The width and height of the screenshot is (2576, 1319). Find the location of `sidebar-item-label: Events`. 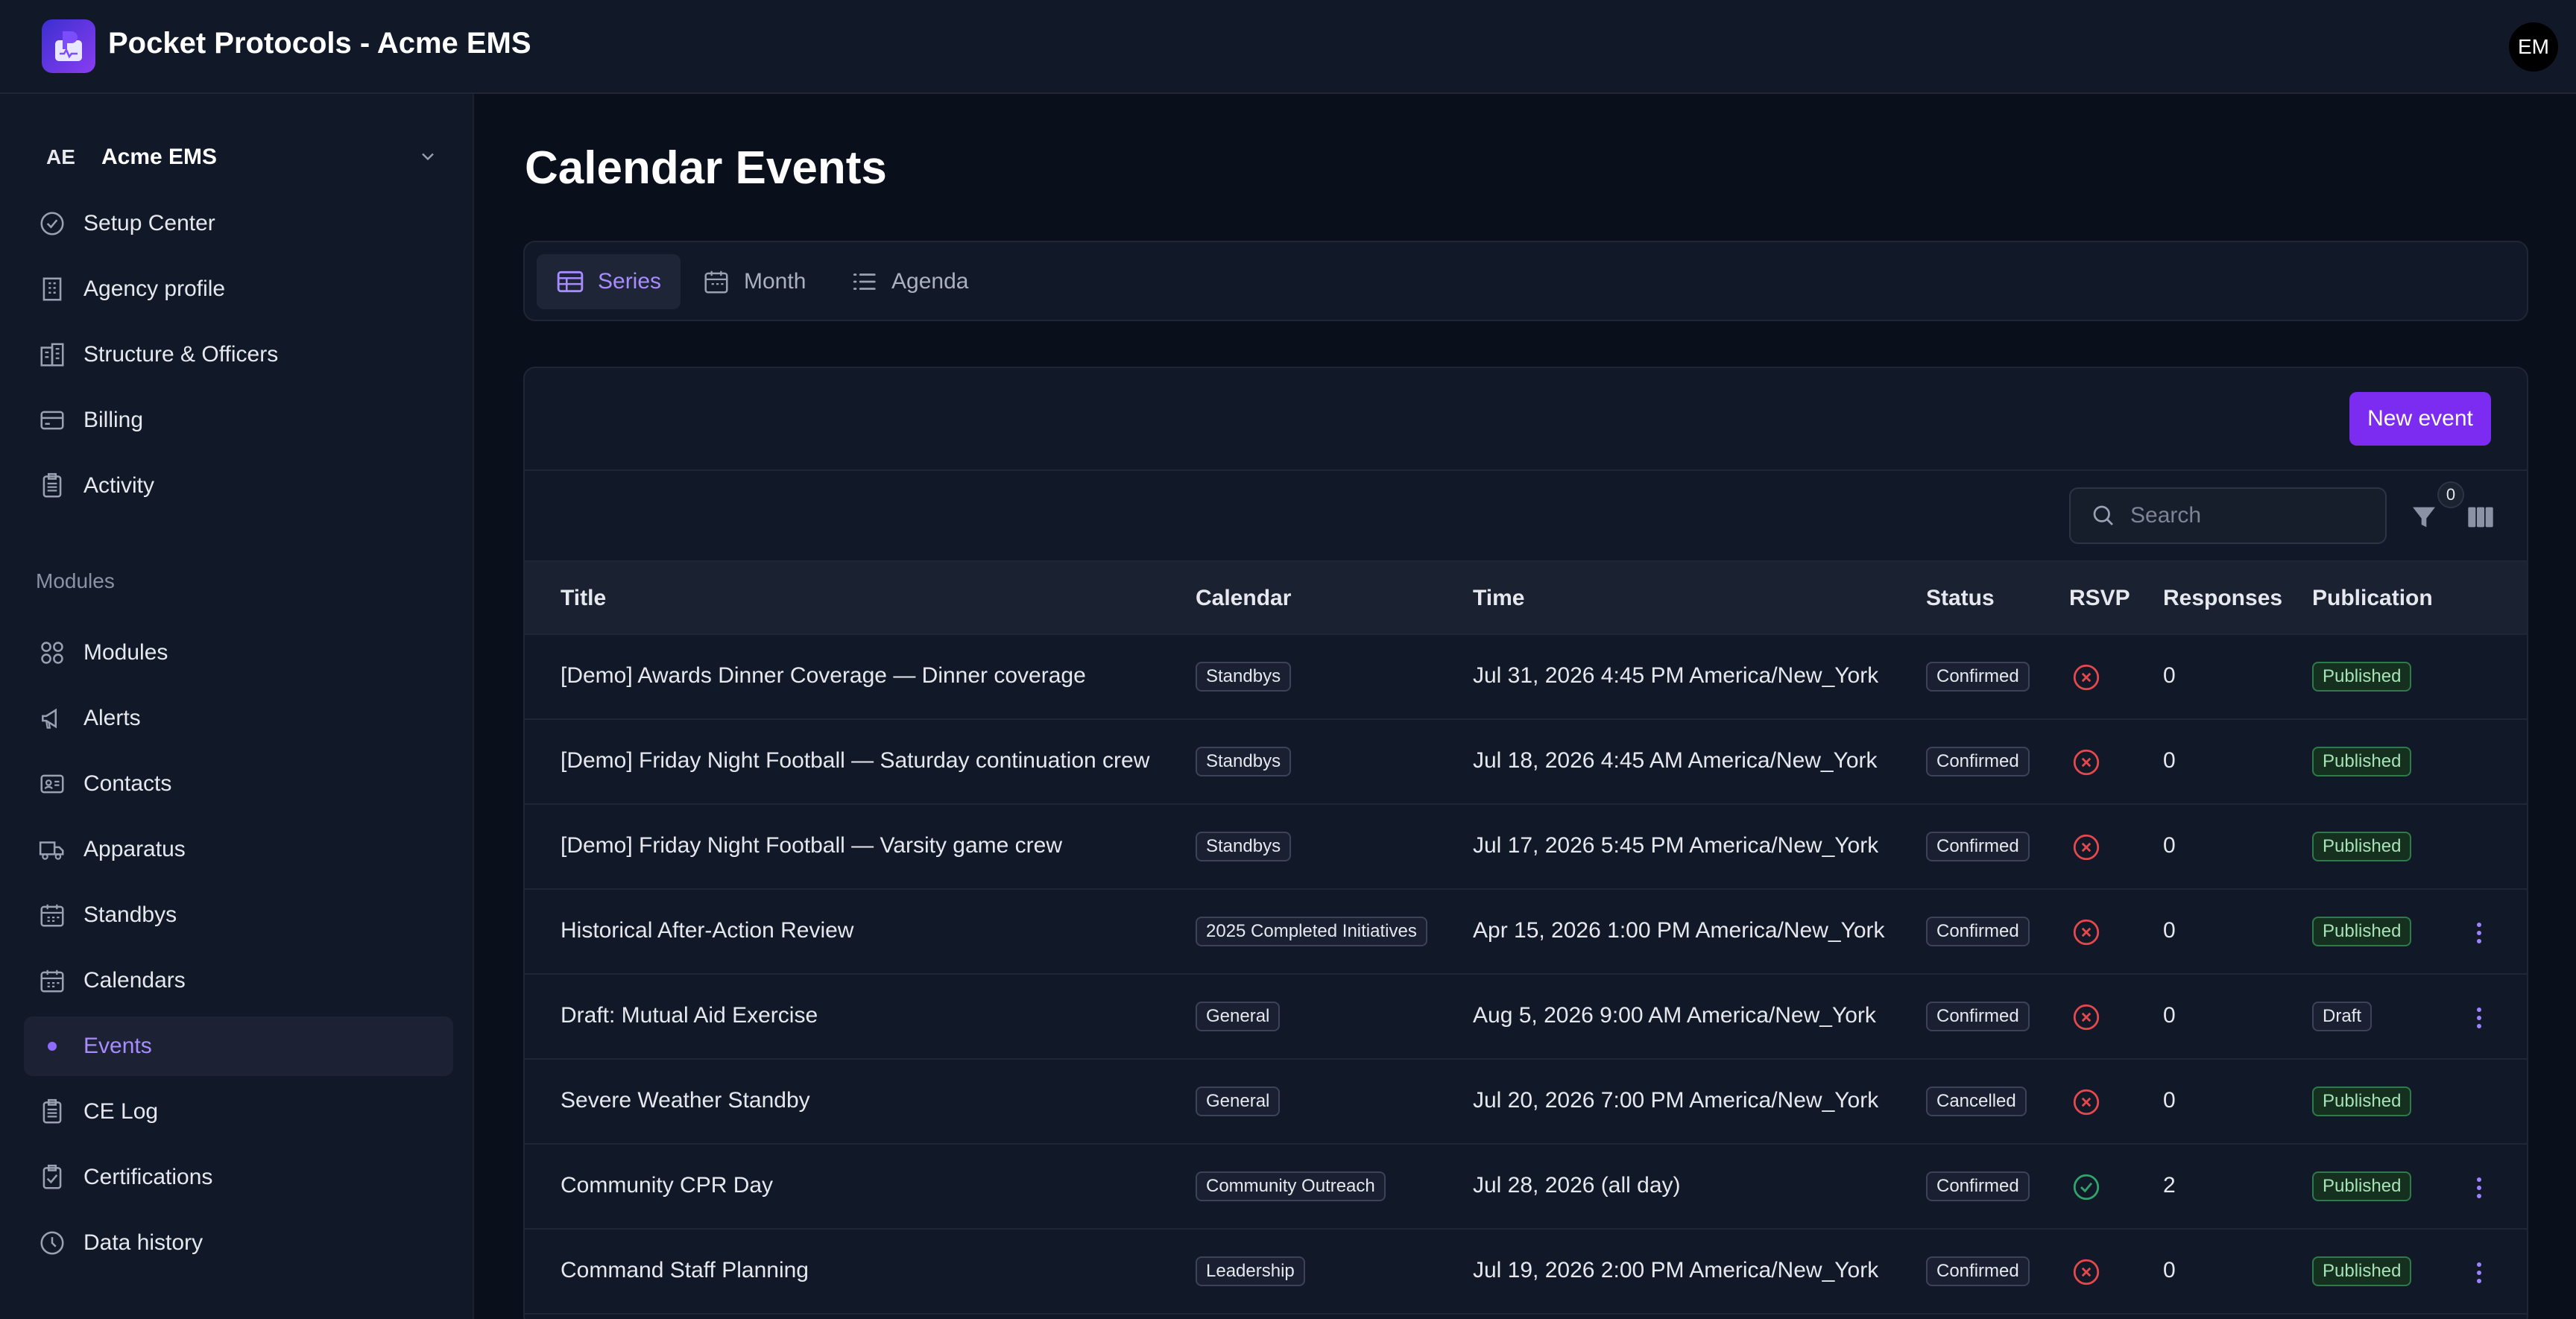

sidebar-item-label: Events is located at coordinates (118, 1046).